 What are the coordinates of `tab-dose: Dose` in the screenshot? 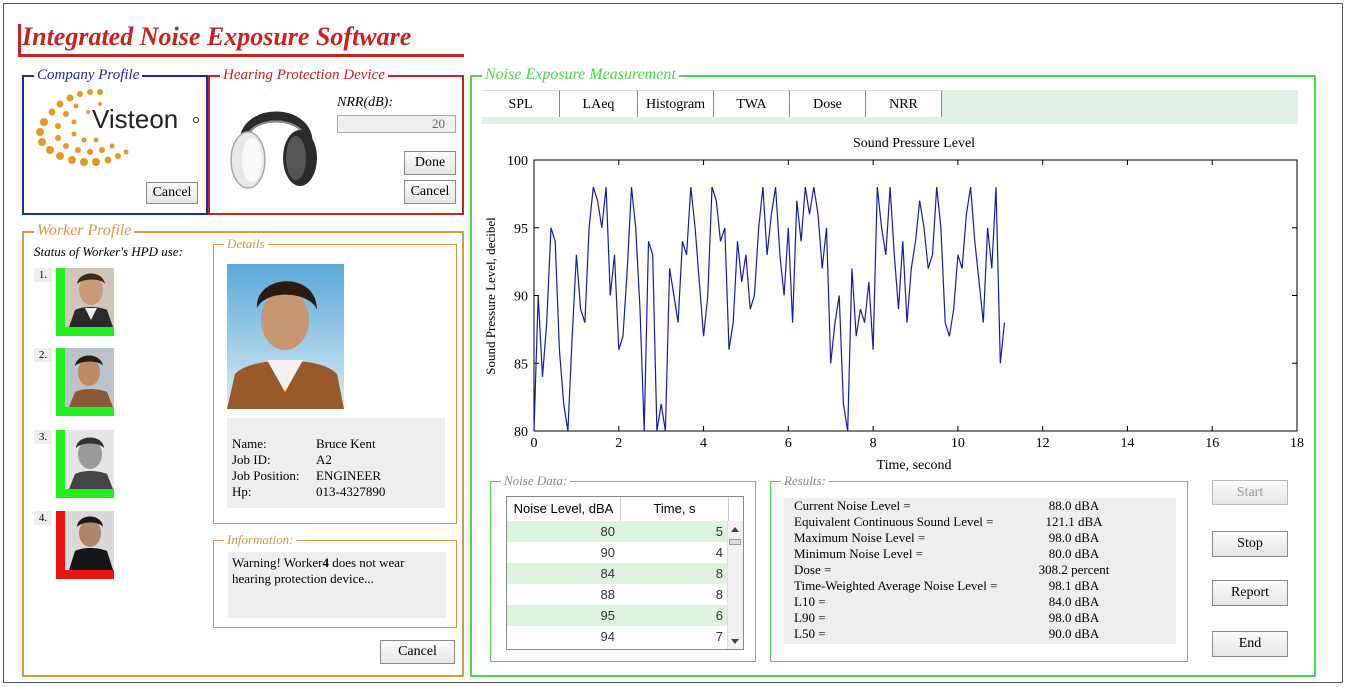 It's located at (828, 103).